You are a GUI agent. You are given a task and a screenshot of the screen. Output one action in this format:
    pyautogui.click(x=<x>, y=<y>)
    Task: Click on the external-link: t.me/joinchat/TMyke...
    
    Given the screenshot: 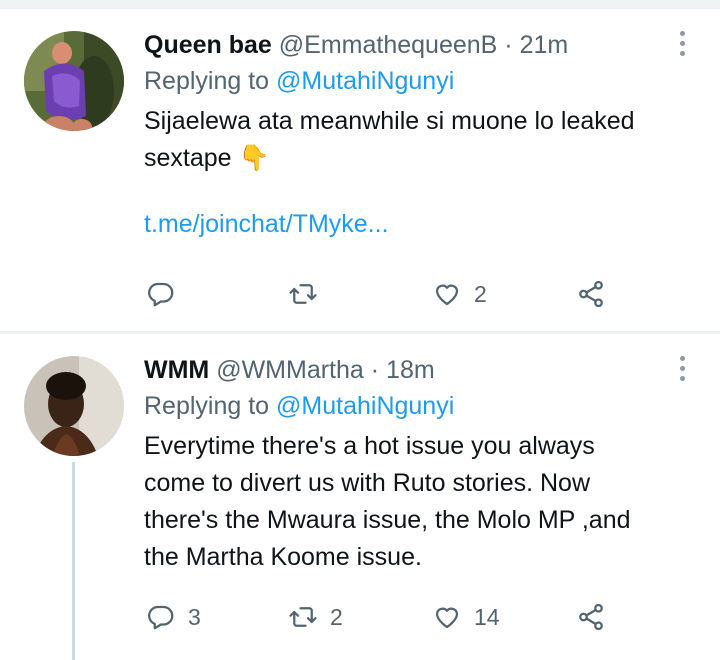 What is the action you would take?
    pyautogui.click(x=417, y=224)
    